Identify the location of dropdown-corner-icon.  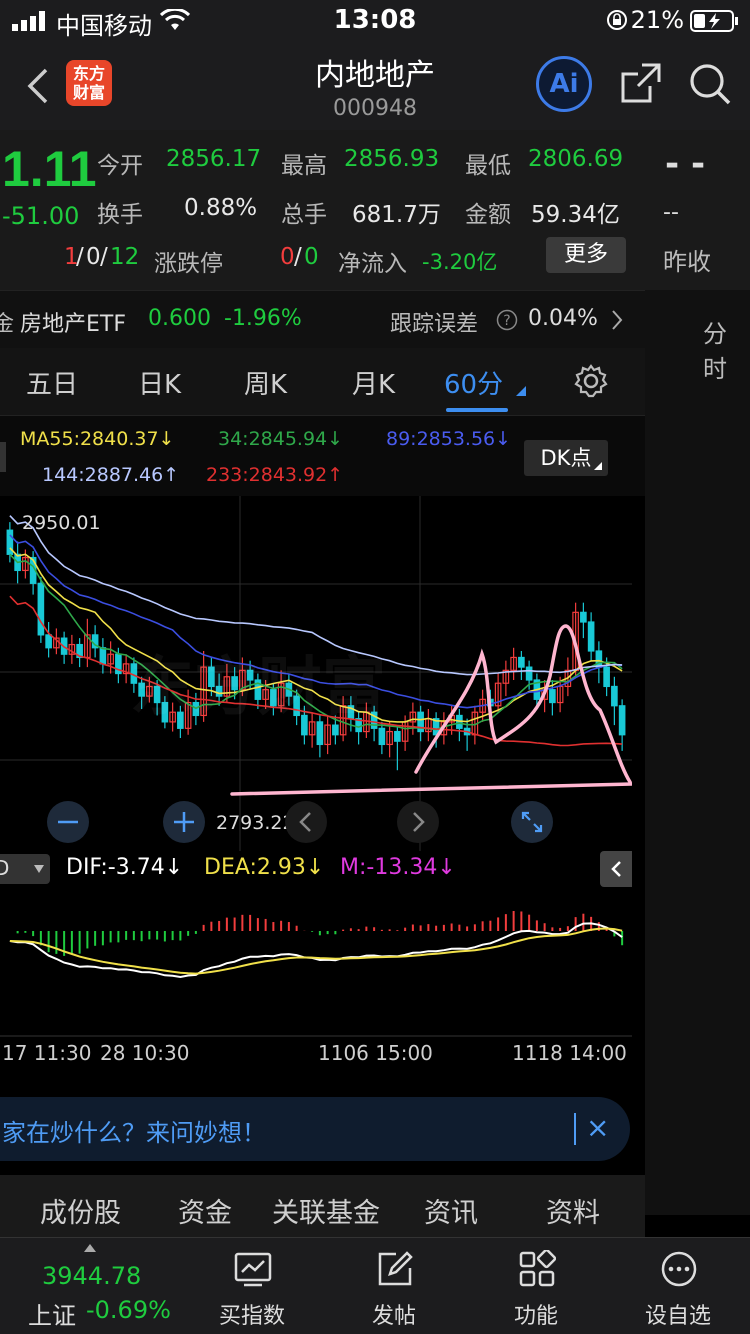
(521, 391).